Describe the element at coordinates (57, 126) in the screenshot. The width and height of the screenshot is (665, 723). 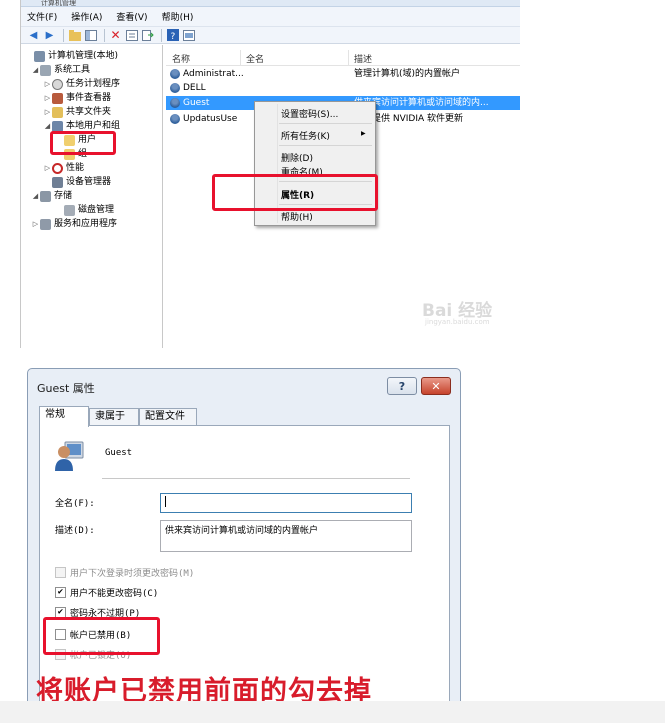
I see `users-group-icon` at that location.